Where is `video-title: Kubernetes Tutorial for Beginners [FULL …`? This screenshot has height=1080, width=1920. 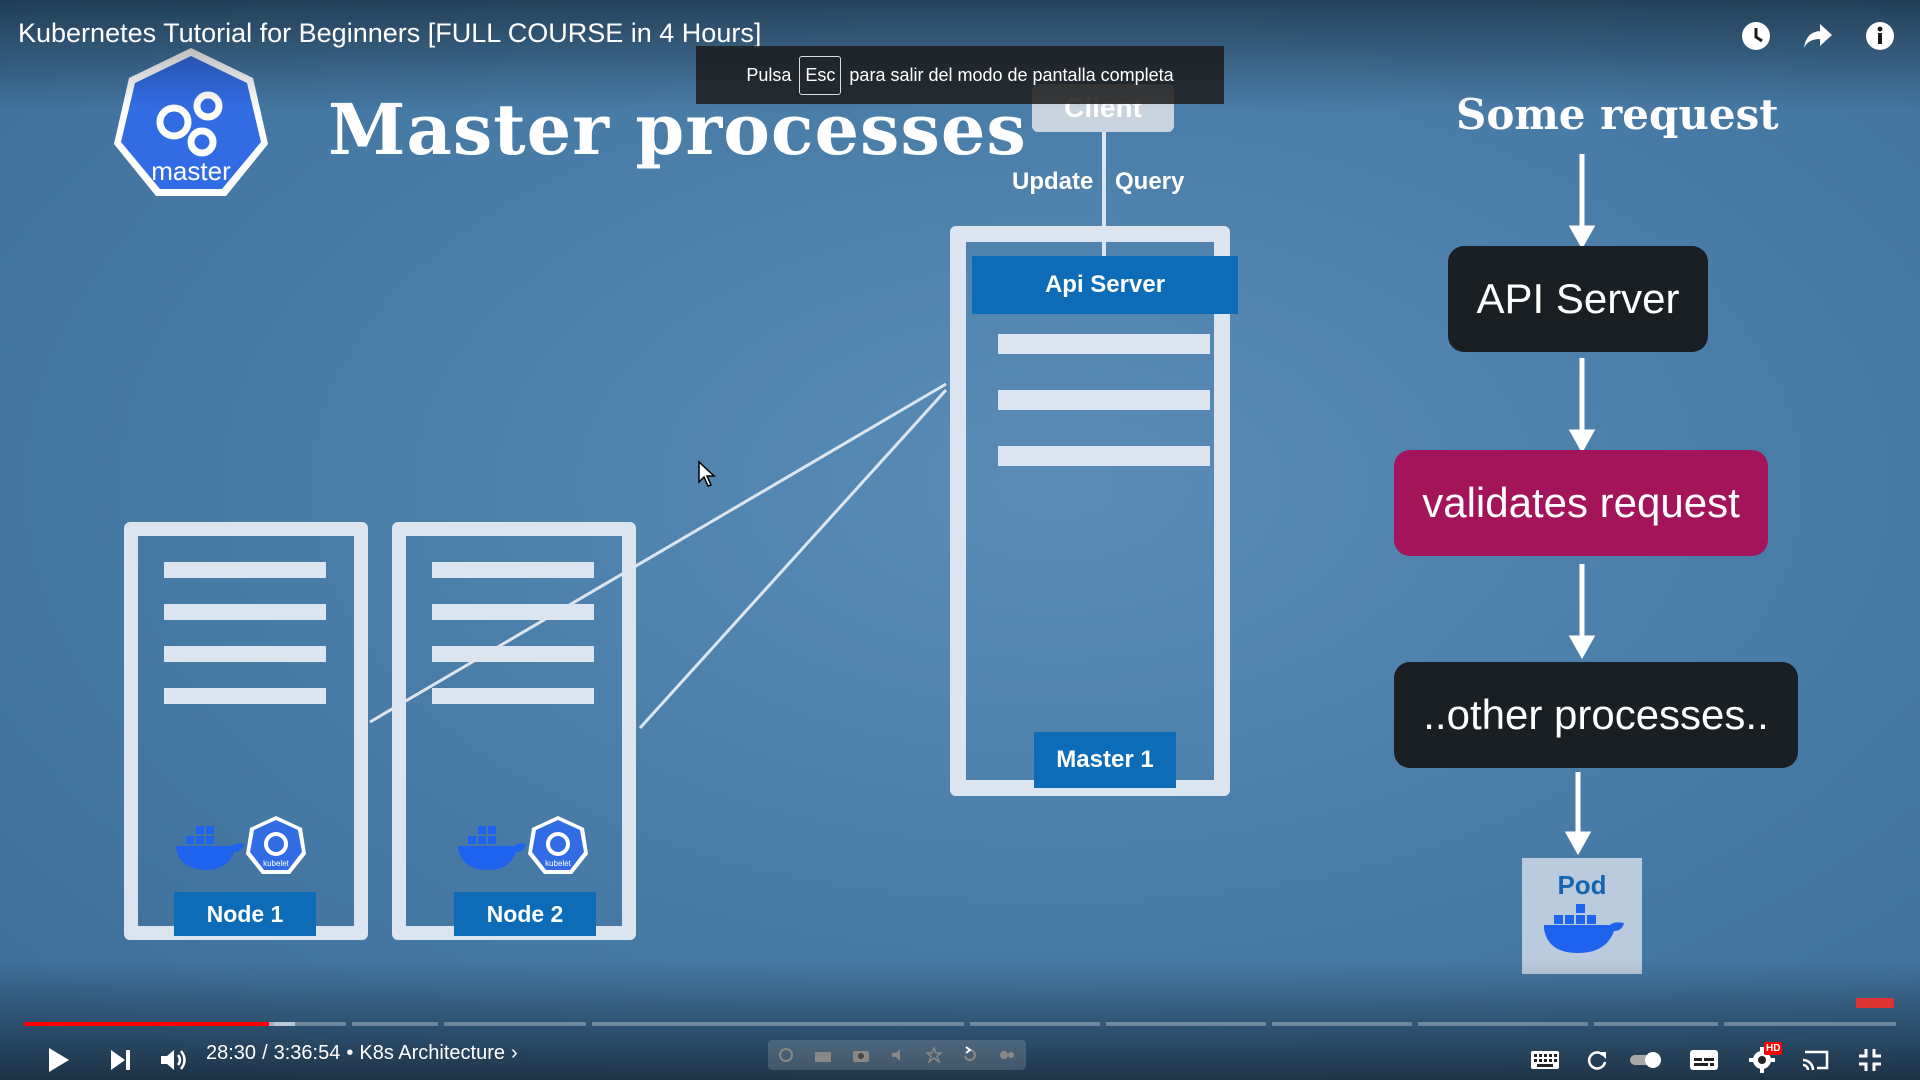
video-title: Kubernetes Tutorial for Beginners [FULL … is located at coordinates (389, 33).